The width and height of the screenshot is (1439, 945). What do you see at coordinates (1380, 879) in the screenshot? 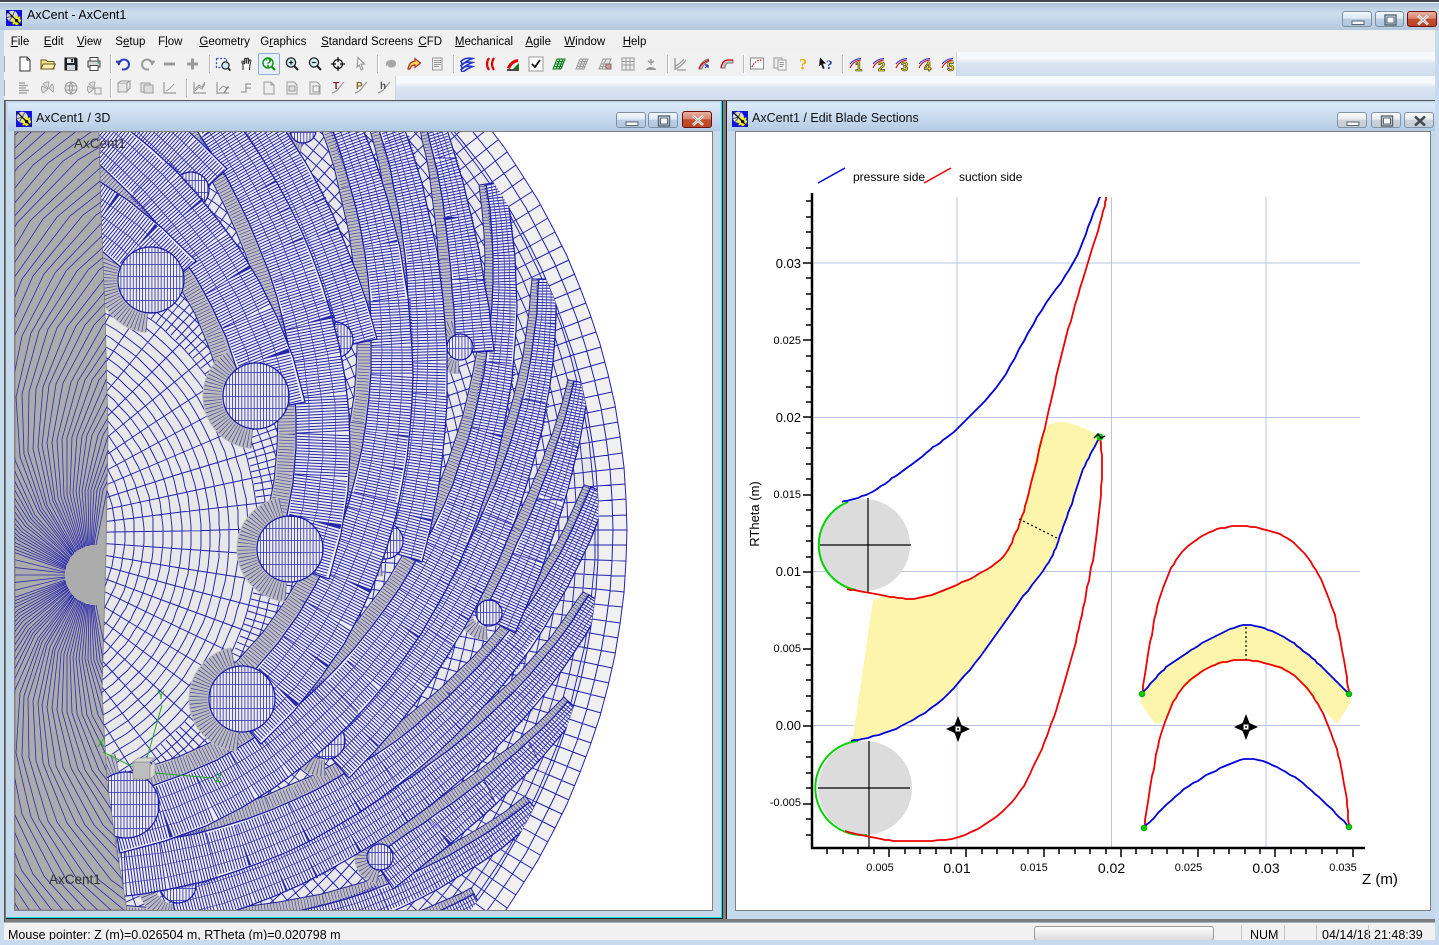
I see `svg-text: Z (m)` at bounding box center [1380, 879].